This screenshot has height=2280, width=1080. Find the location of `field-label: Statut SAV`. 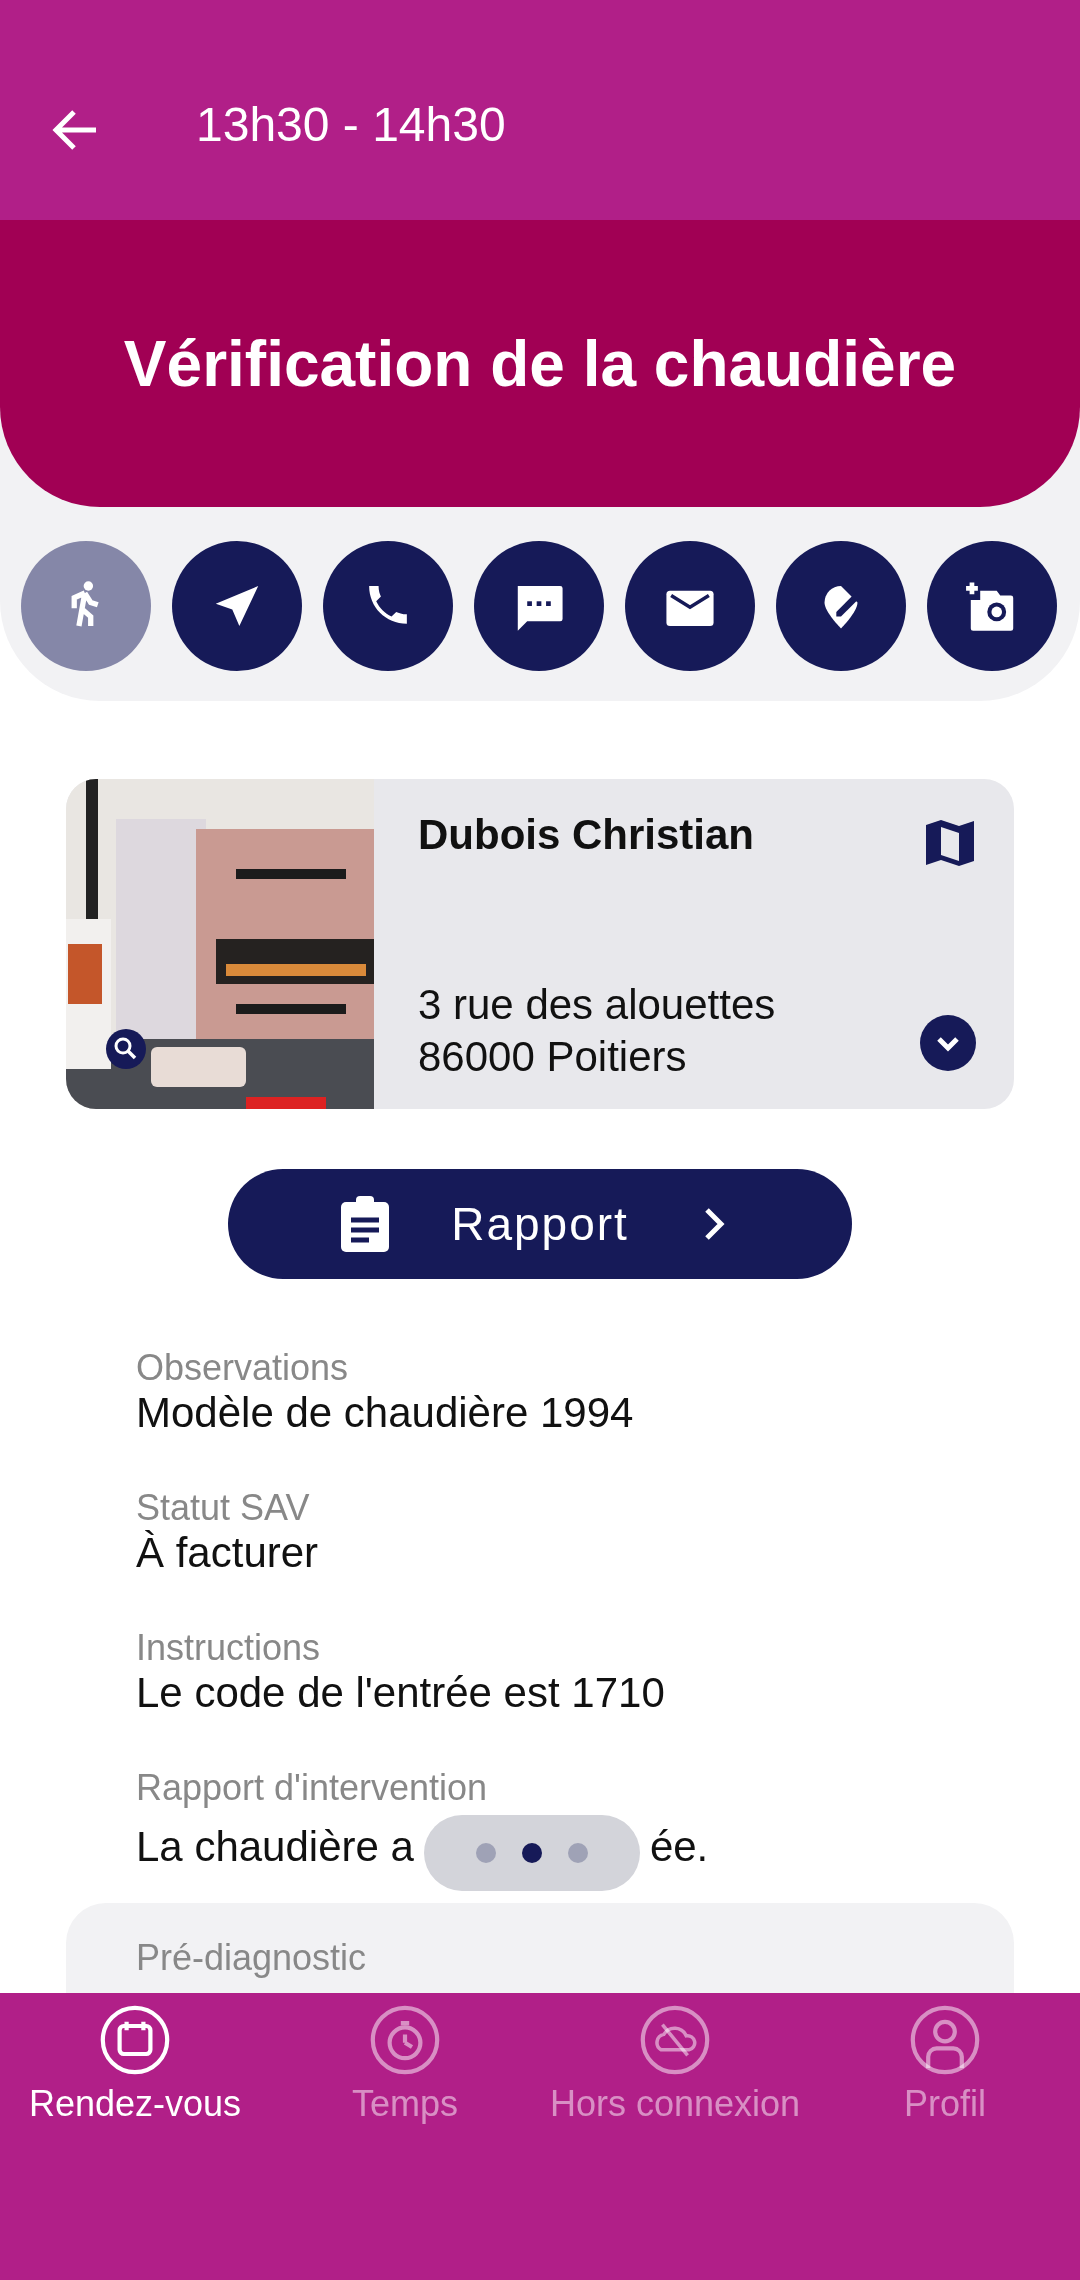

field-label: Statut SAV is located at coordinates (223, 1508).